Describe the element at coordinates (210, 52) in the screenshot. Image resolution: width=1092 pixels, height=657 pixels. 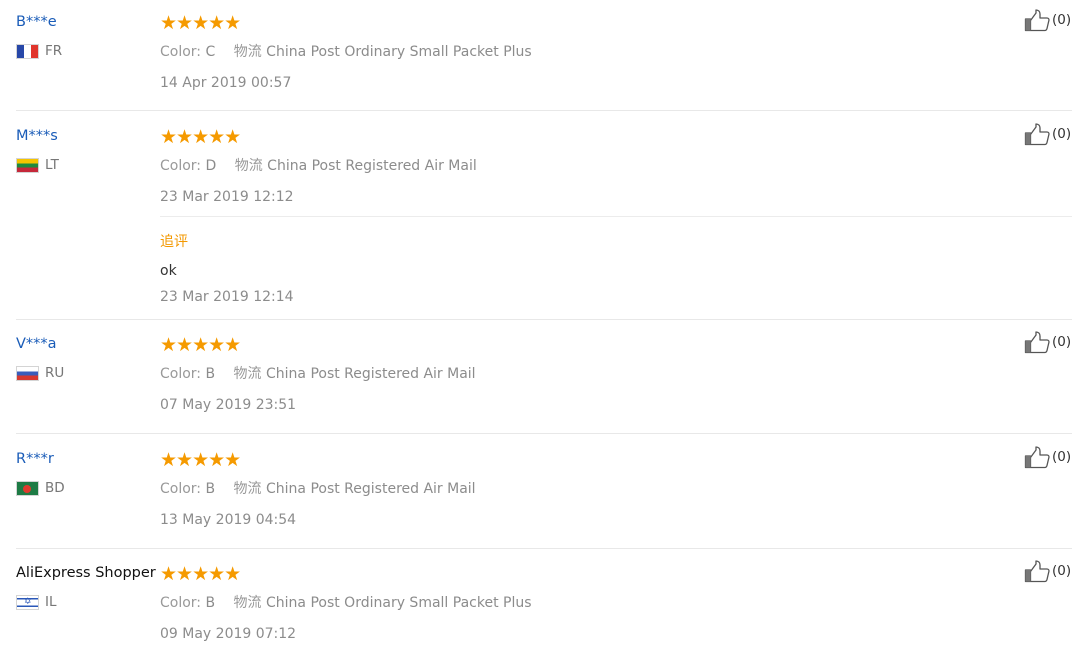
I see `color-value: C` at that location.